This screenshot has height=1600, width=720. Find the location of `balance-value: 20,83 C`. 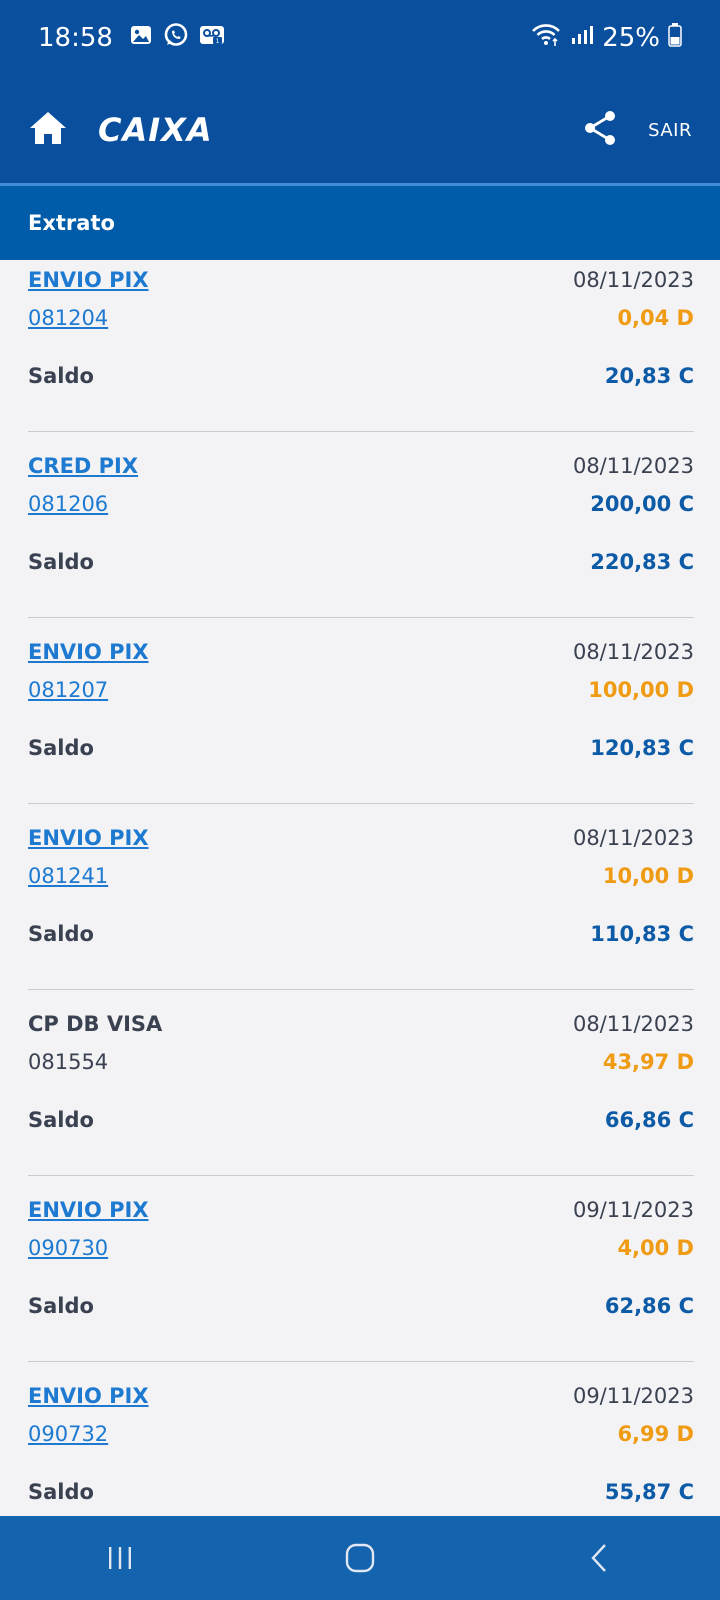

balance-value: 20,83 C is located at coordinates (649, 376).